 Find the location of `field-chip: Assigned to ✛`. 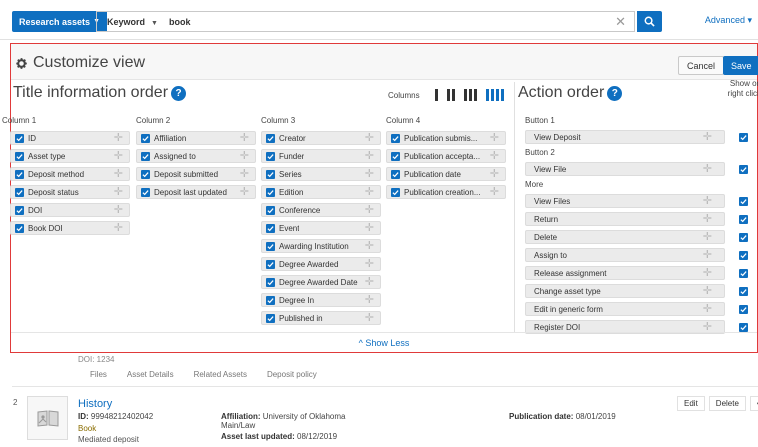

field-chip: Assigned to ✛ is located at coordinates (196, 156).